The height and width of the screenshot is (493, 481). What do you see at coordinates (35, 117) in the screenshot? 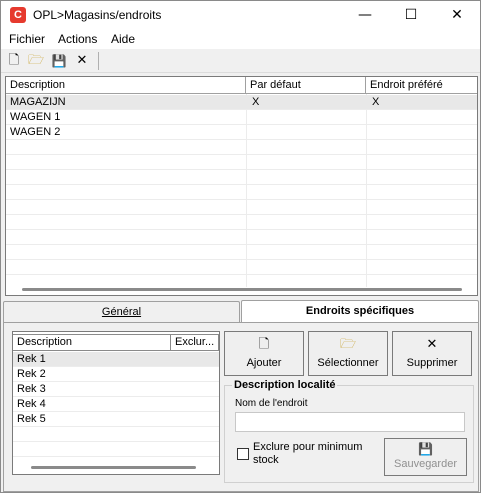
I see `cell-description: WAGEN 1` at bounding box center [35, 117].